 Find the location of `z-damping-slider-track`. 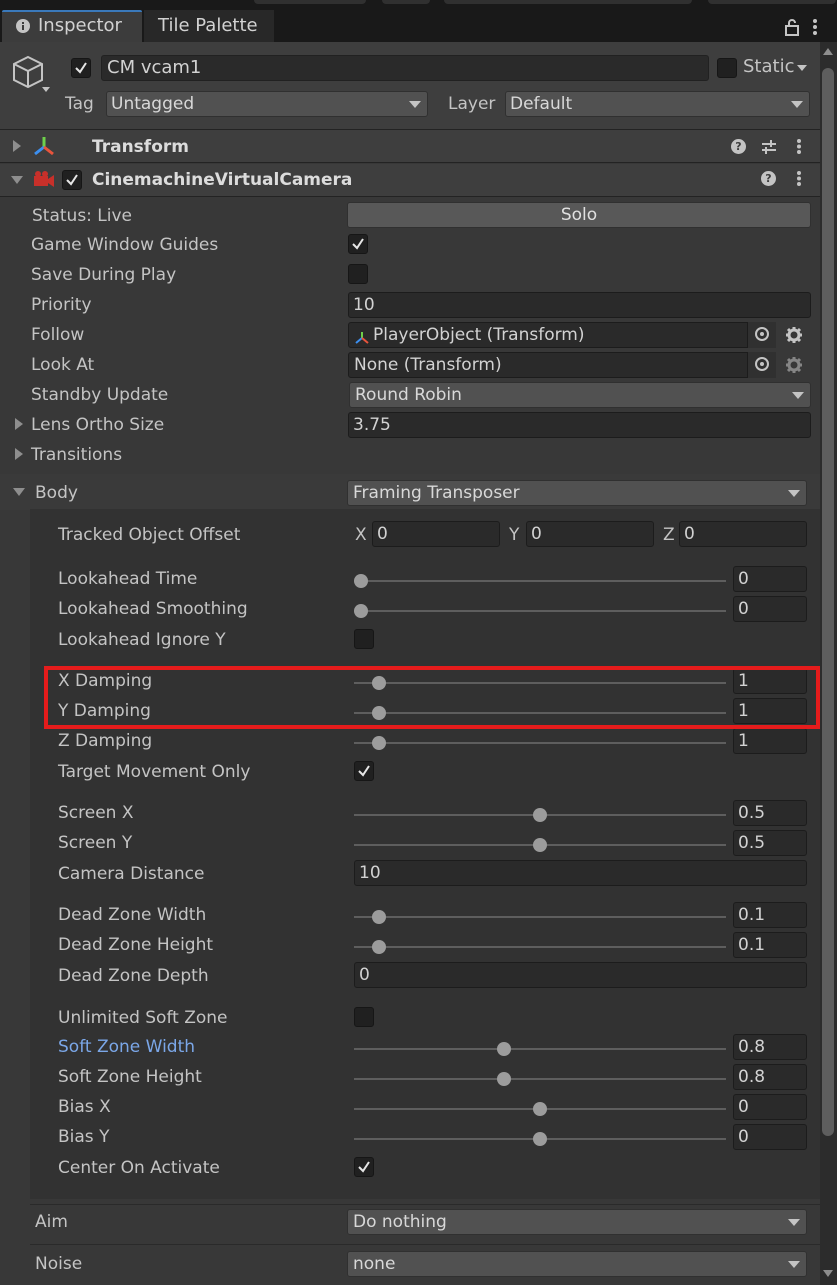

z-damping-slider-track is located at coordinates (540, 743).